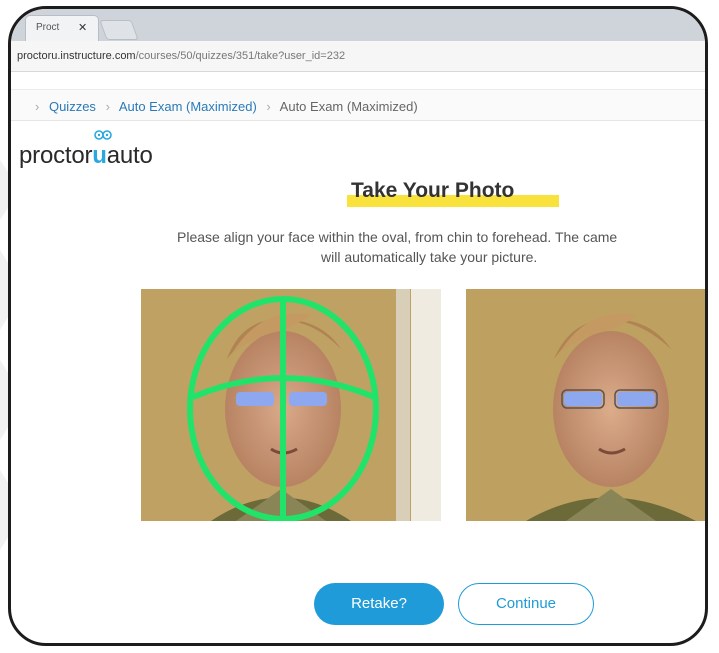 The height and width of the screenshot is (653, 719). I want to click on owl-icon, so click(103, 135).